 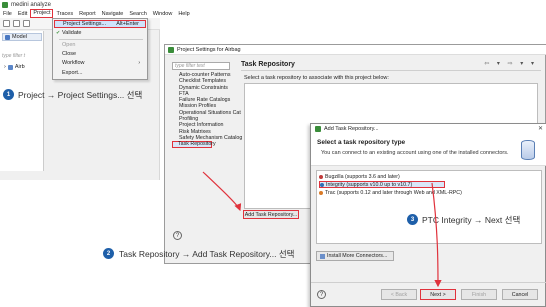 I want to click on arrow-to-next-button, so click(x=436, y=235).